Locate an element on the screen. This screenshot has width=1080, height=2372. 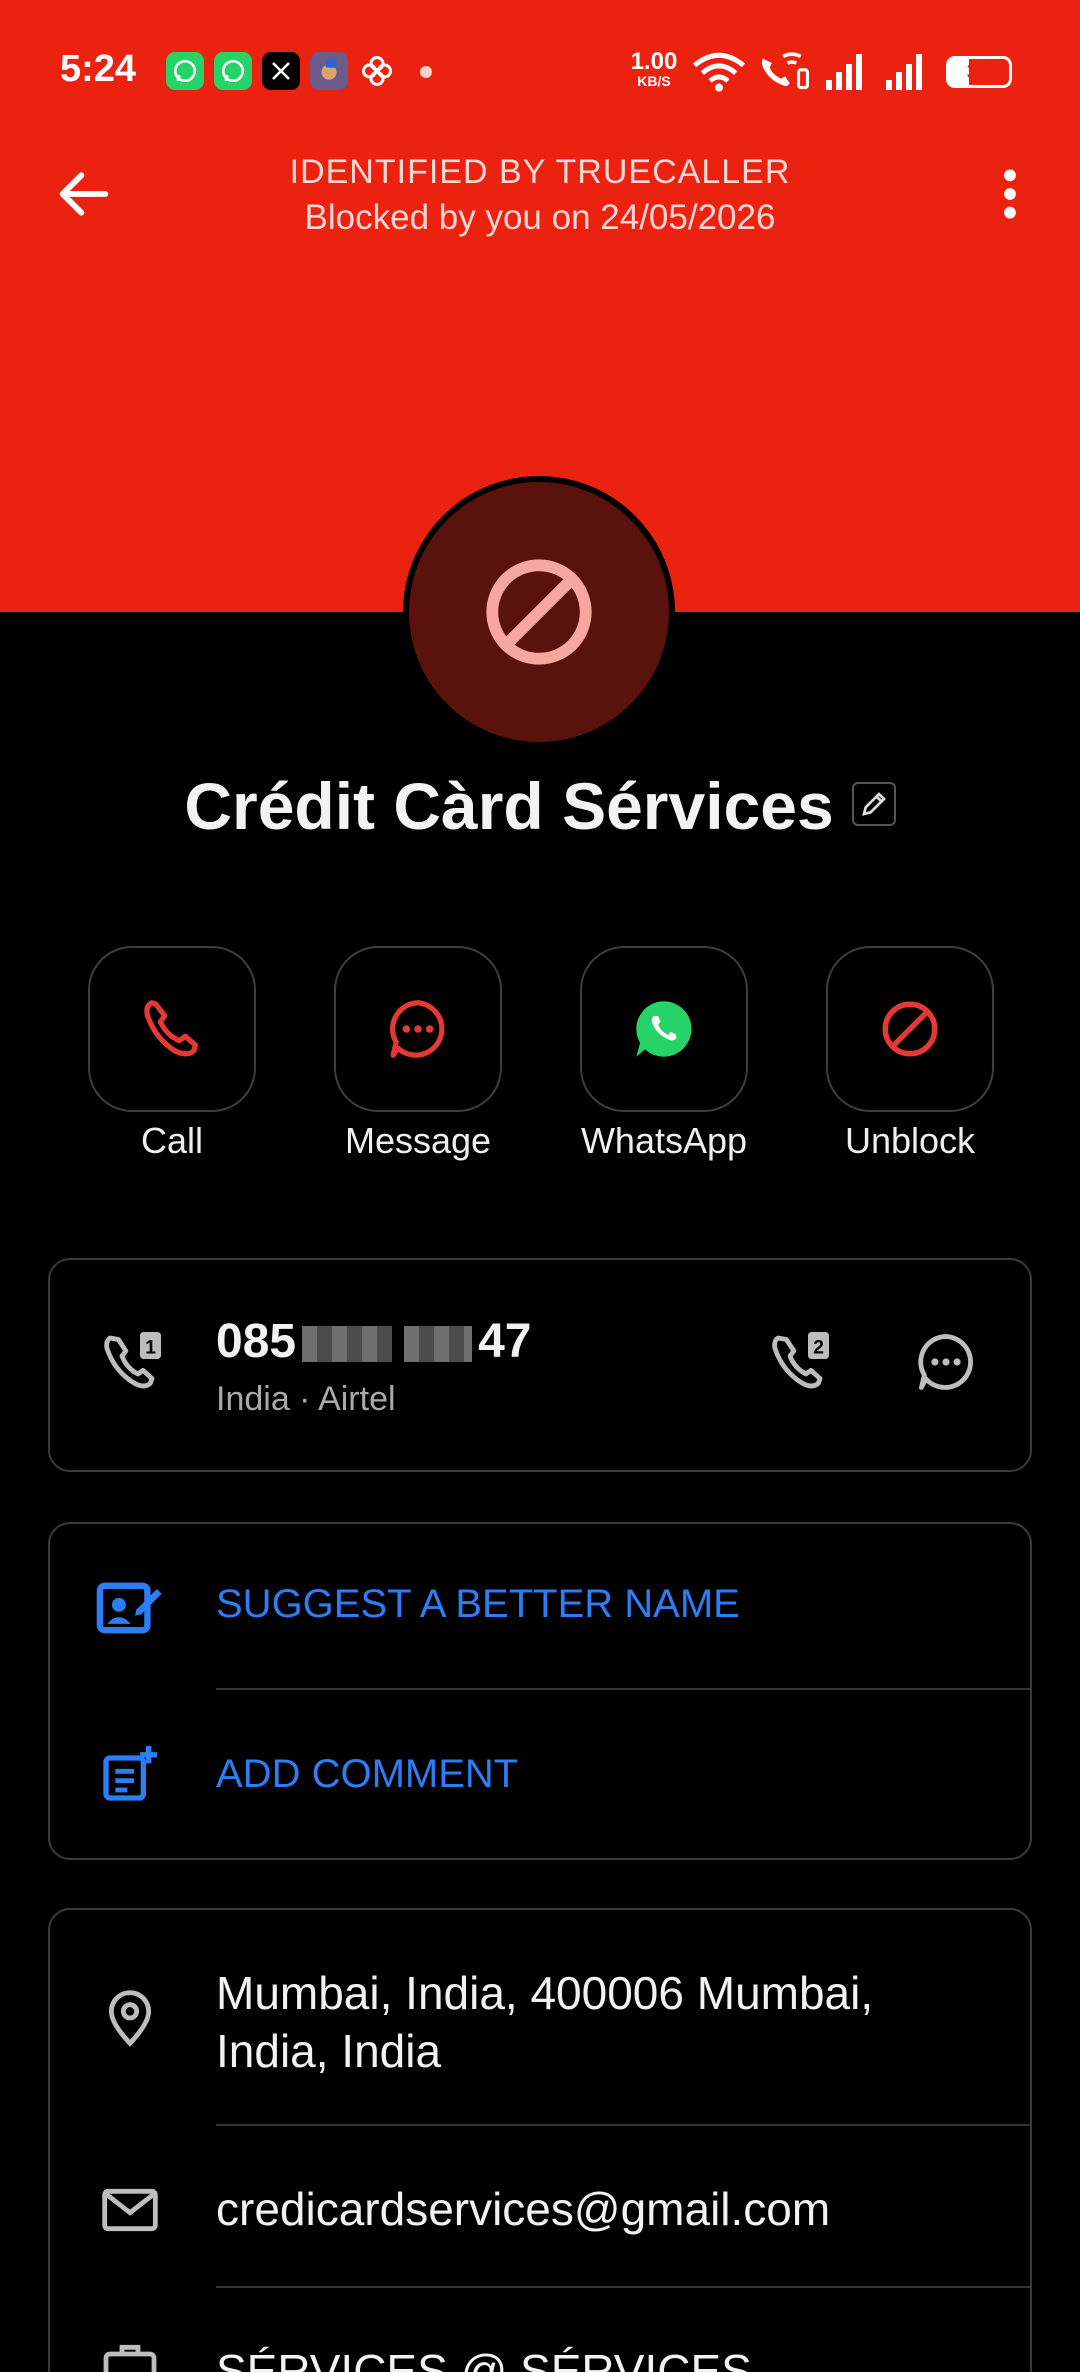
phone-card: 1 085 47 India · Airtel 2 is located at coordinates (540, 1365).